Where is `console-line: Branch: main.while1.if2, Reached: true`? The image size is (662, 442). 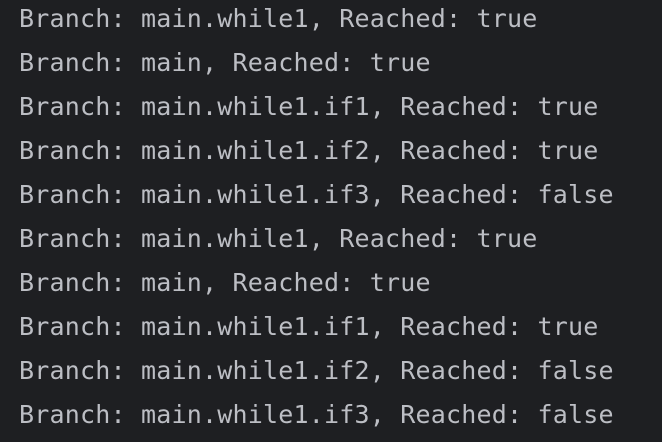 console-line: Branch: main.while1.if2, Reached: true is located at coordinates (309, 150).